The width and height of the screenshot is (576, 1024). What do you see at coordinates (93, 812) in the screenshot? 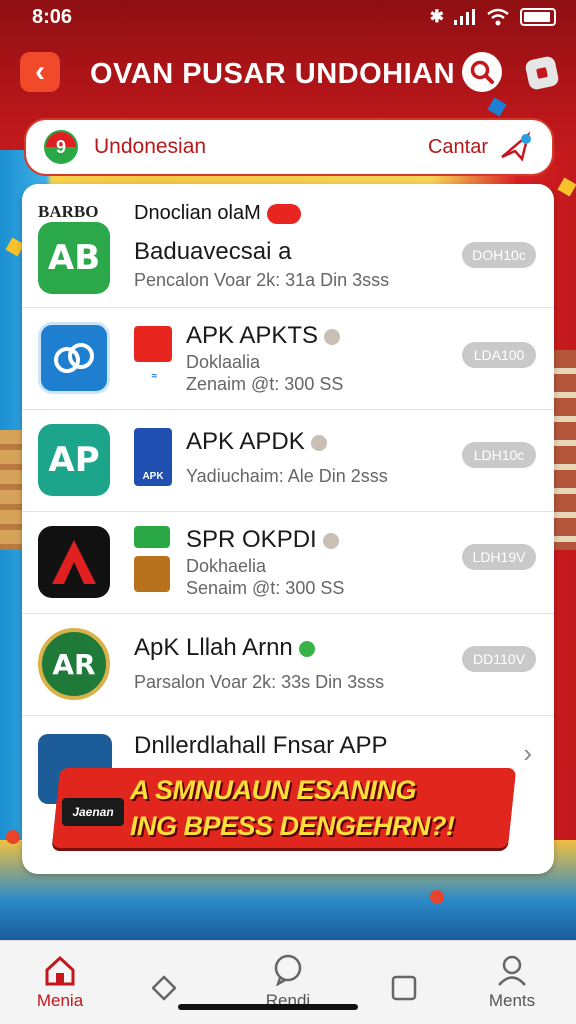
I see `promo-tag: Jaenan` at bounding box center [93, 812].